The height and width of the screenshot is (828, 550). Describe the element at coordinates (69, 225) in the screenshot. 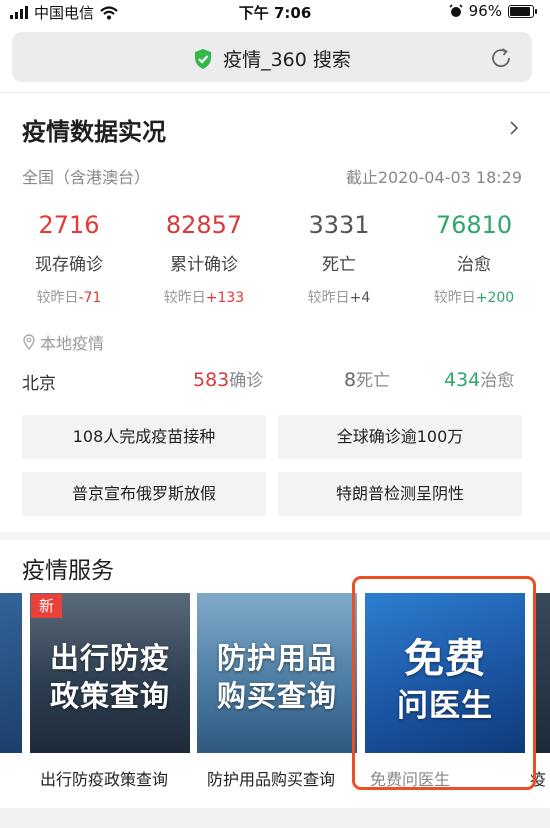

I see `stat-value: 2716` at that location.